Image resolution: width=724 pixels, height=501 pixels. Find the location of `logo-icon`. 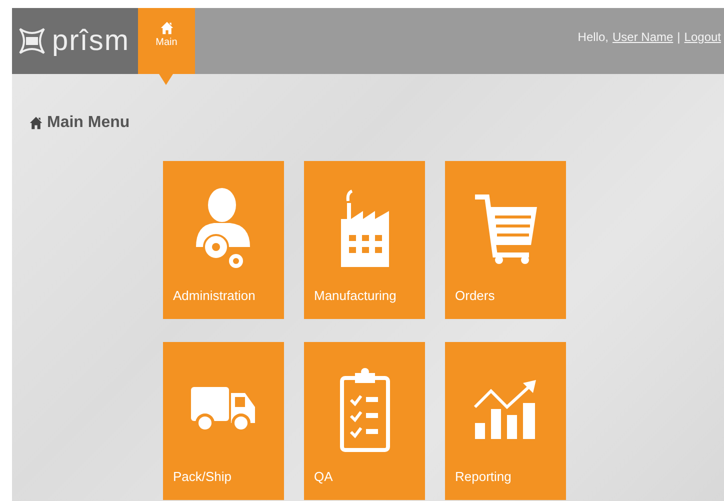

logo-icon is located at coordinates (32, 41).